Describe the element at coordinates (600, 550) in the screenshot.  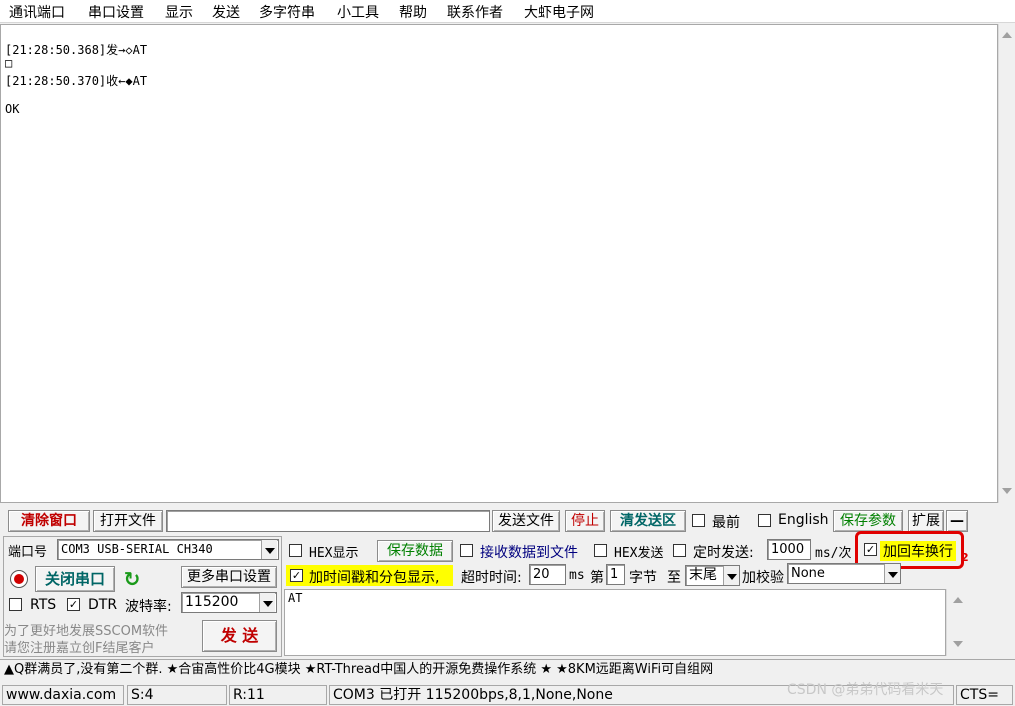
I see `hex-send-checkbox` at that location.